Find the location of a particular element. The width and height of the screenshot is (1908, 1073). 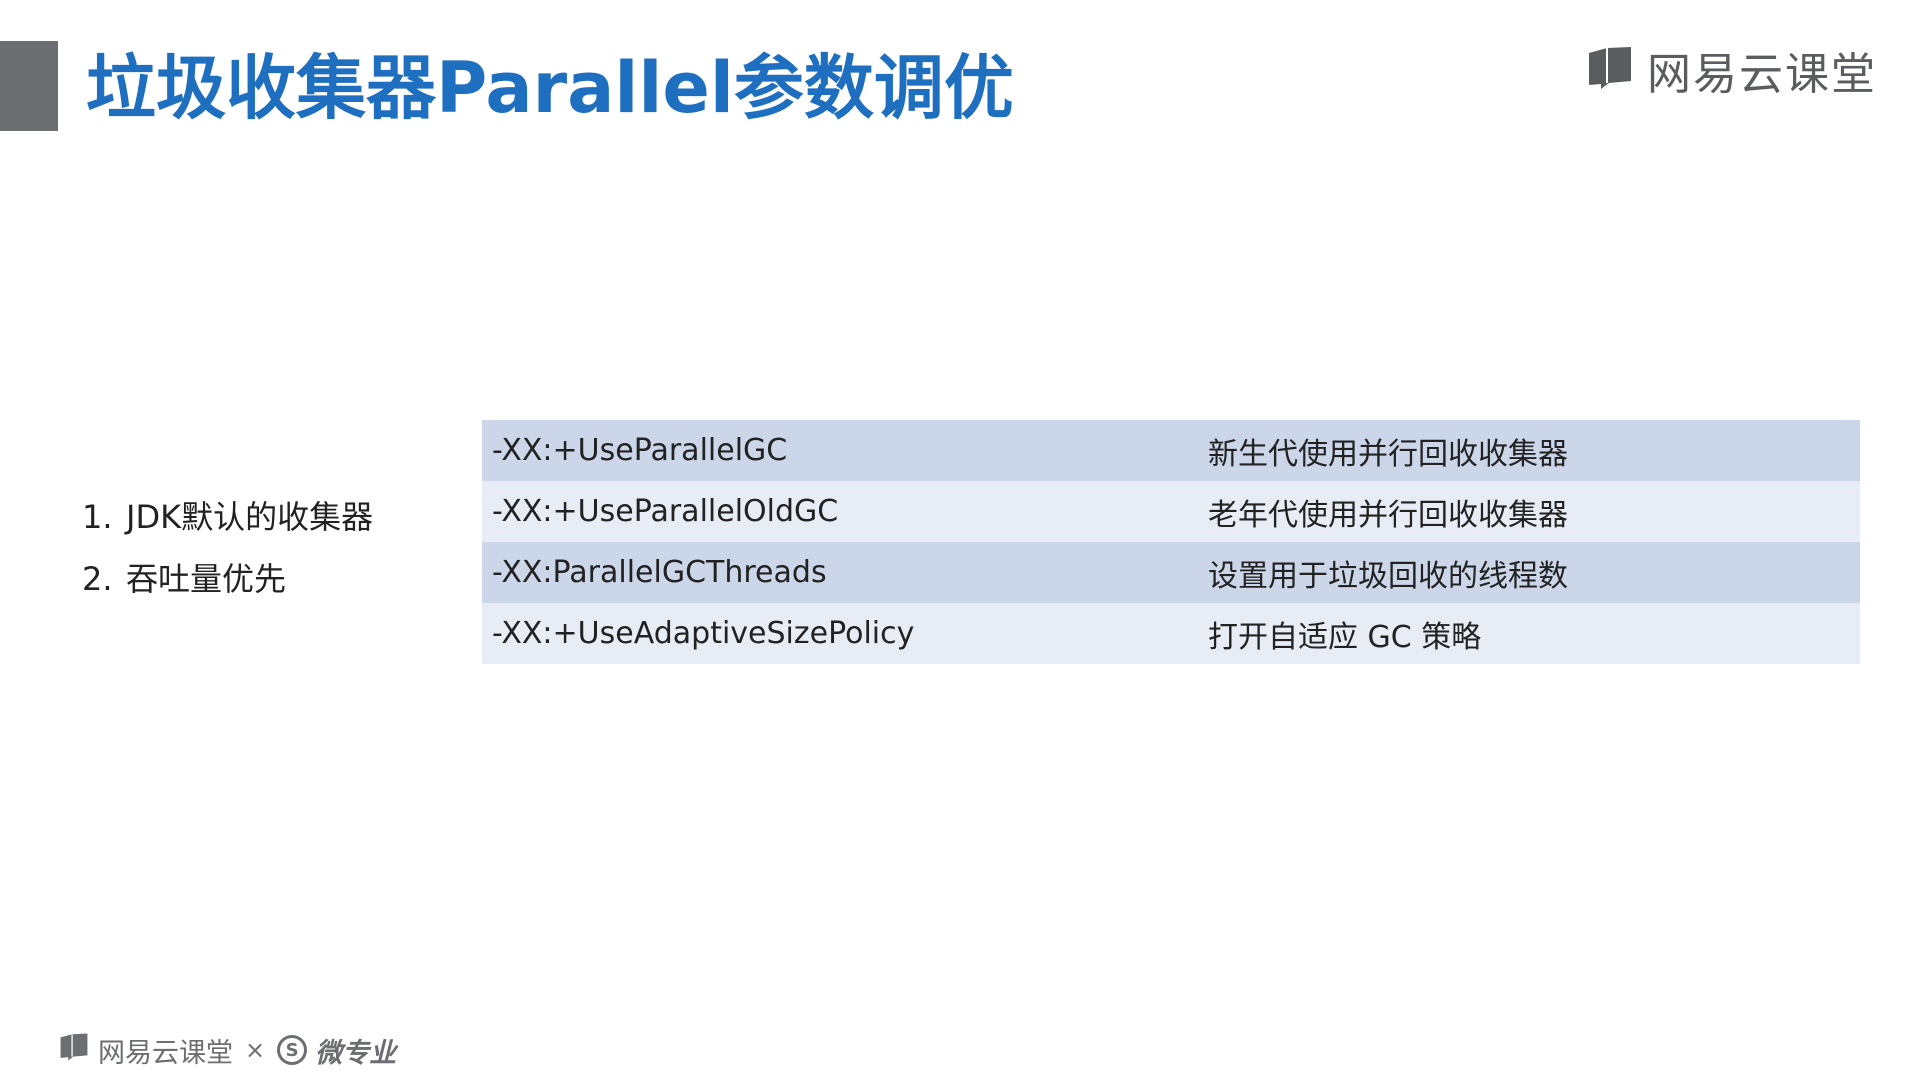

param-description: 打开自适应 GC 策略 is located at coordinates (1345, 637).